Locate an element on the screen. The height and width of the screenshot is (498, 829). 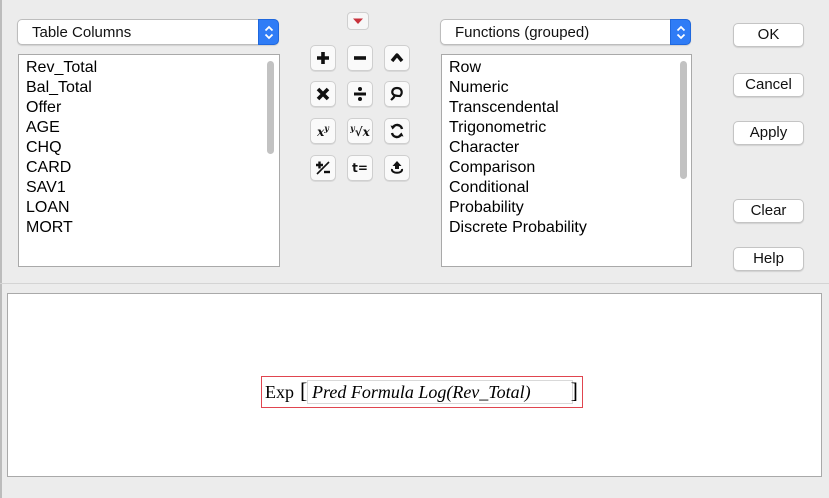
minus-icon is located at coordinates (360, 58).